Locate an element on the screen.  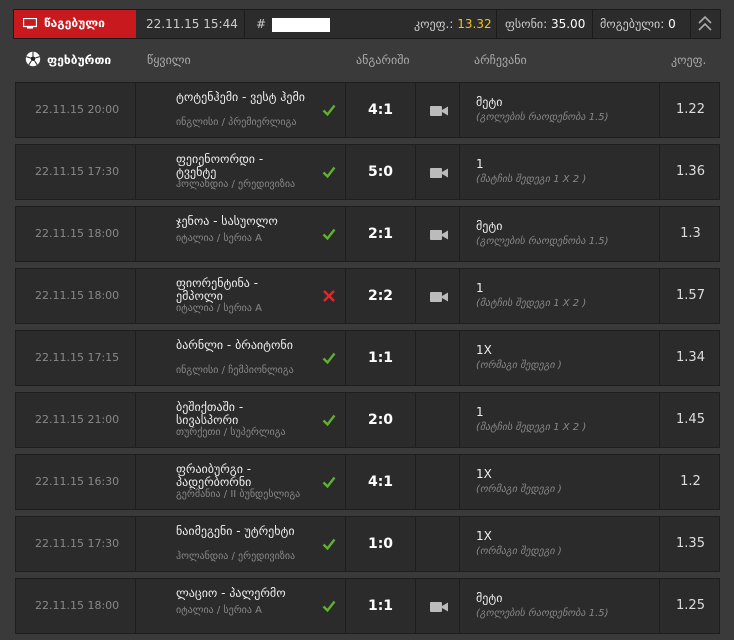
pick-odds: 1.25 is located at coordinates (690, 605).